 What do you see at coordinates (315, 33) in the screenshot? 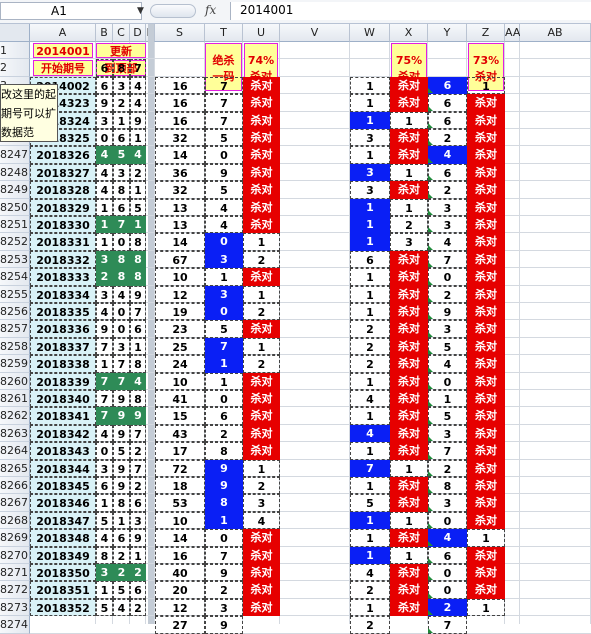
I see `column-header-v: V` at bounding box center [315, 33].